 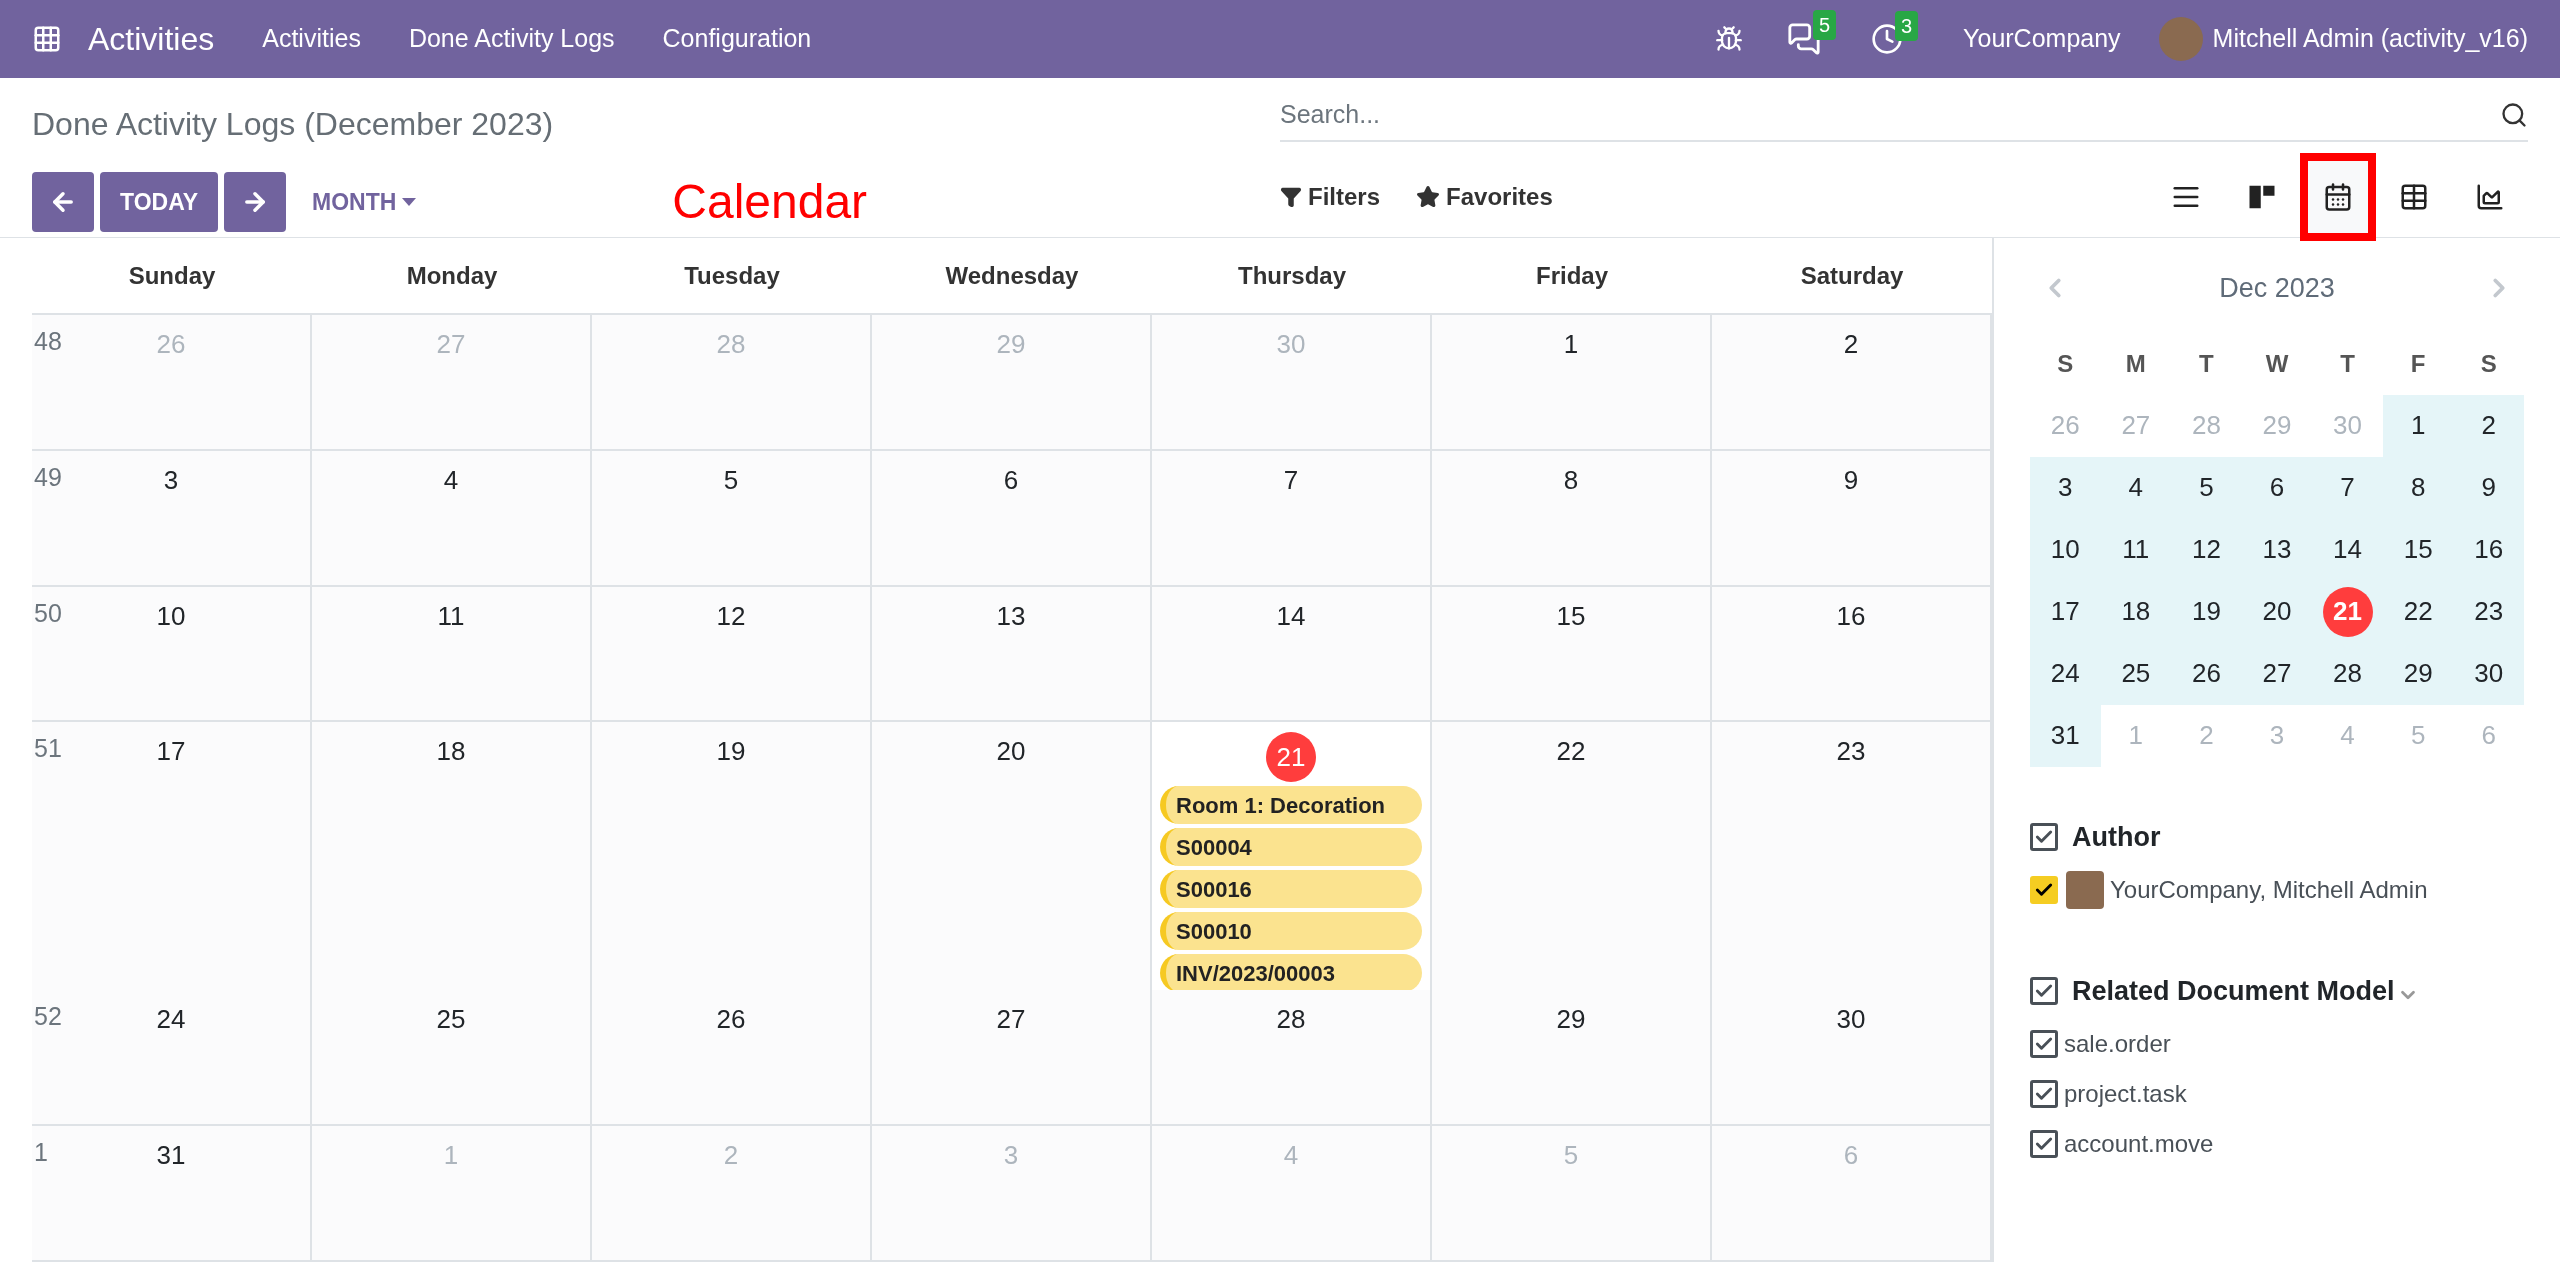 I want to click on calendar-event: S00004, so click(x=1291, y=847).